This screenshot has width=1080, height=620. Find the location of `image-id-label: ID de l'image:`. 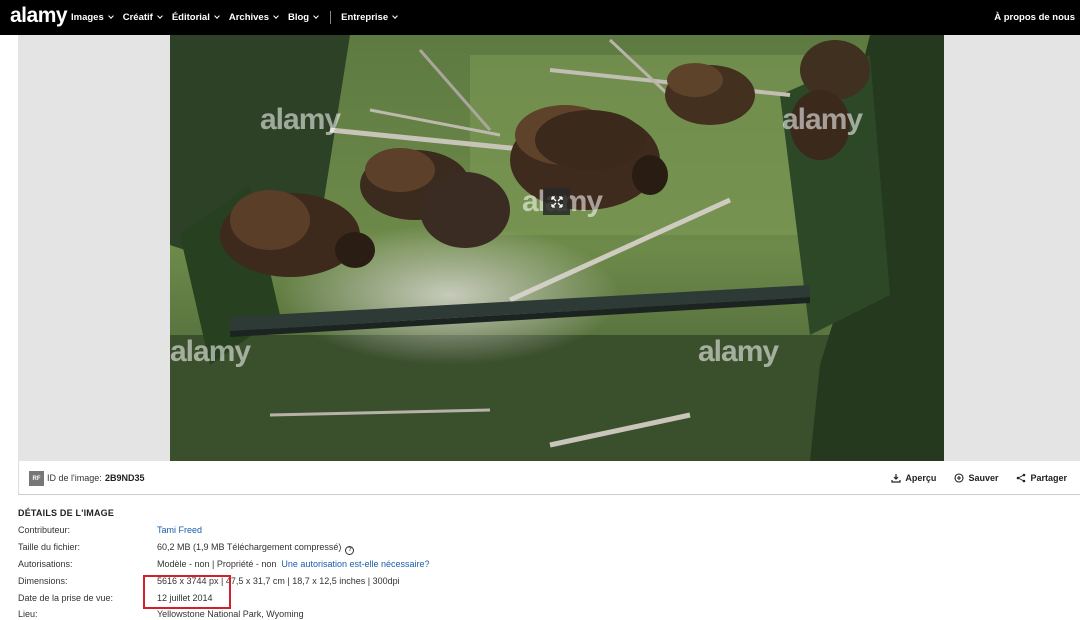

image-id-label: ID de l'image: is located at coordinates (74, 478).